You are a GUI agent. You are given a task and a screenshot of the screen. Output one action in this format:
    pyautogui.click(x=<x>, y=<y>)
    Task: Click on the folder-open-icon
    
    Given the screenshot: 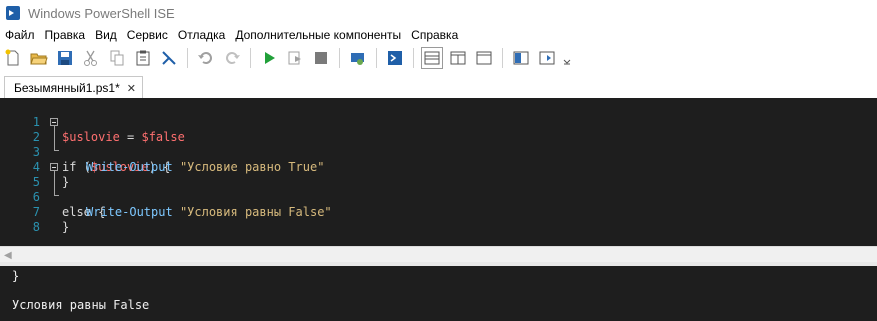 What is the action you would take?
    pyautogui.click(x=39, y=59)
    